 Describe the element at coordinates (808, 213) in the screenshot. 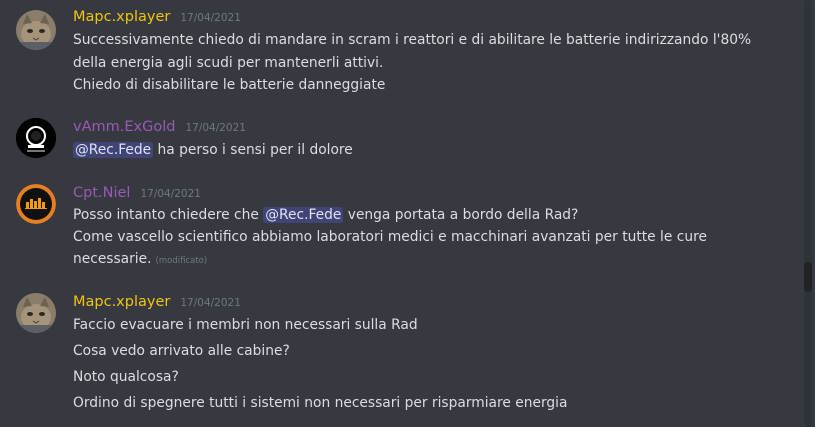

I see `scrollbar` at that location.